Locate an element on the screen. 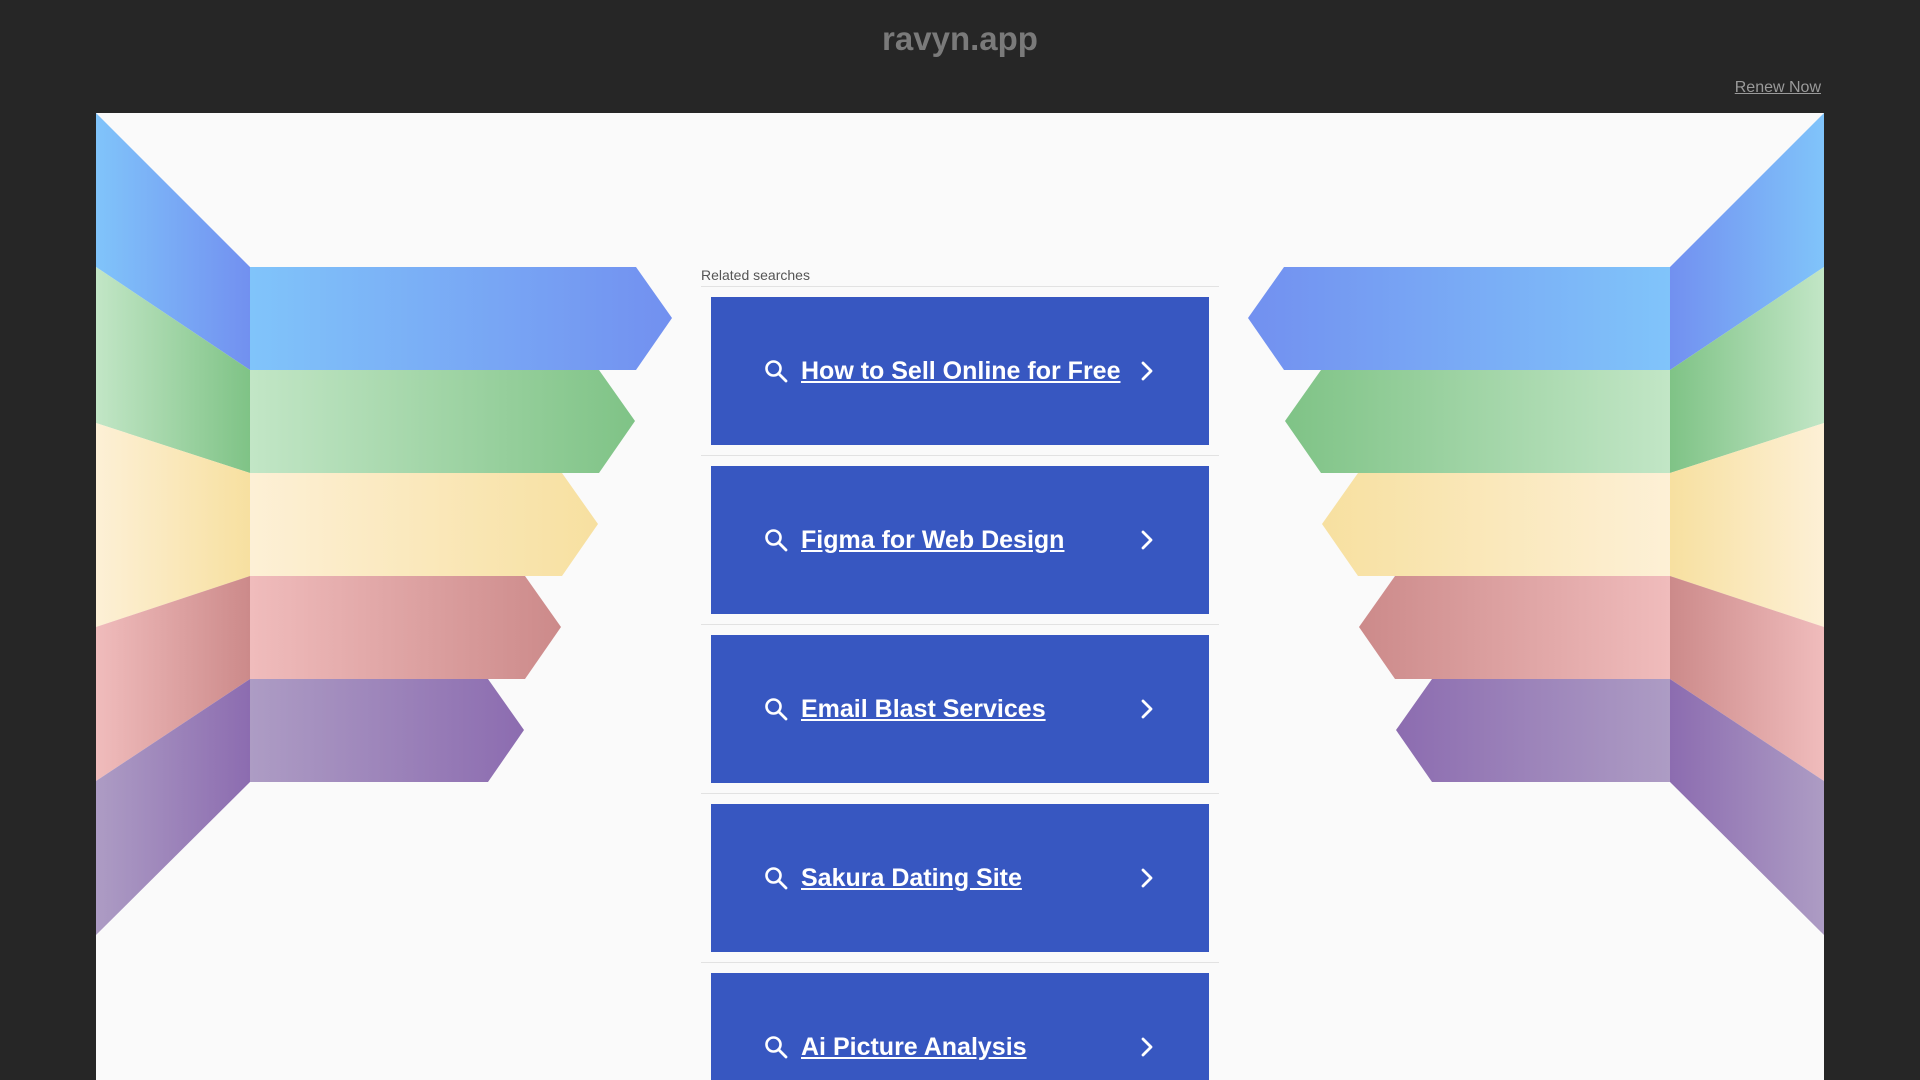  search-result-button-3: Email Blast Services is located at coordinates (960, 709).